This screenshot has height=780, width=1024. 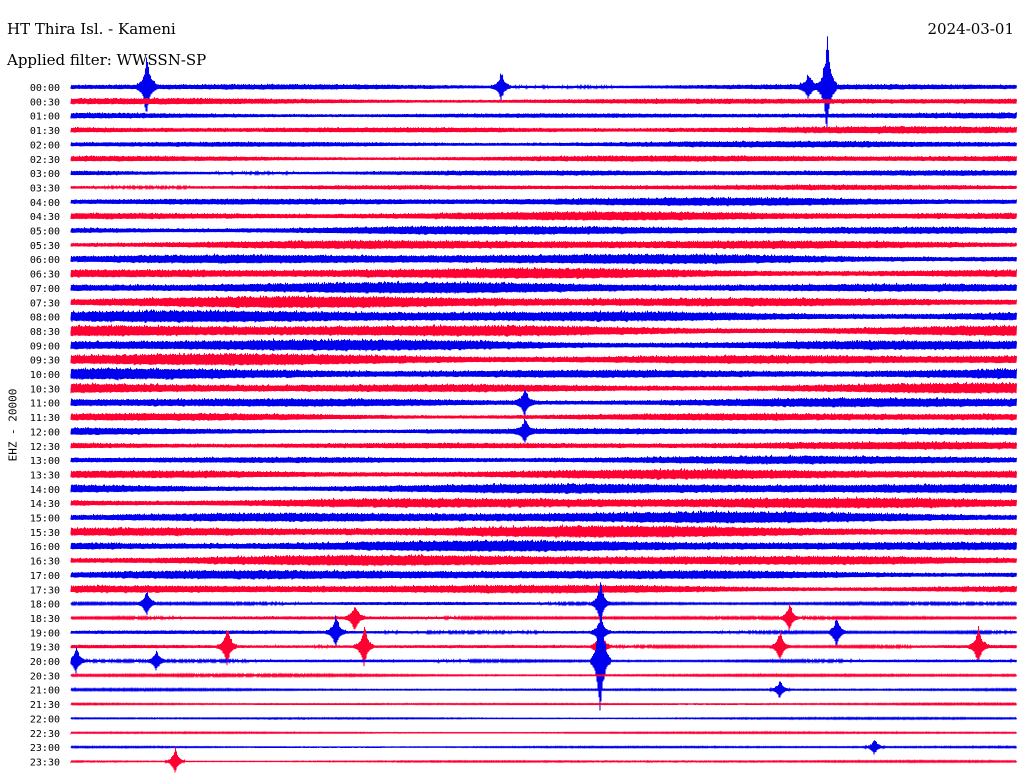 What do you see at coordinates (45, 361) in the screenshot?
I see `time-label: 09:30` at bounding box center [45, 361].